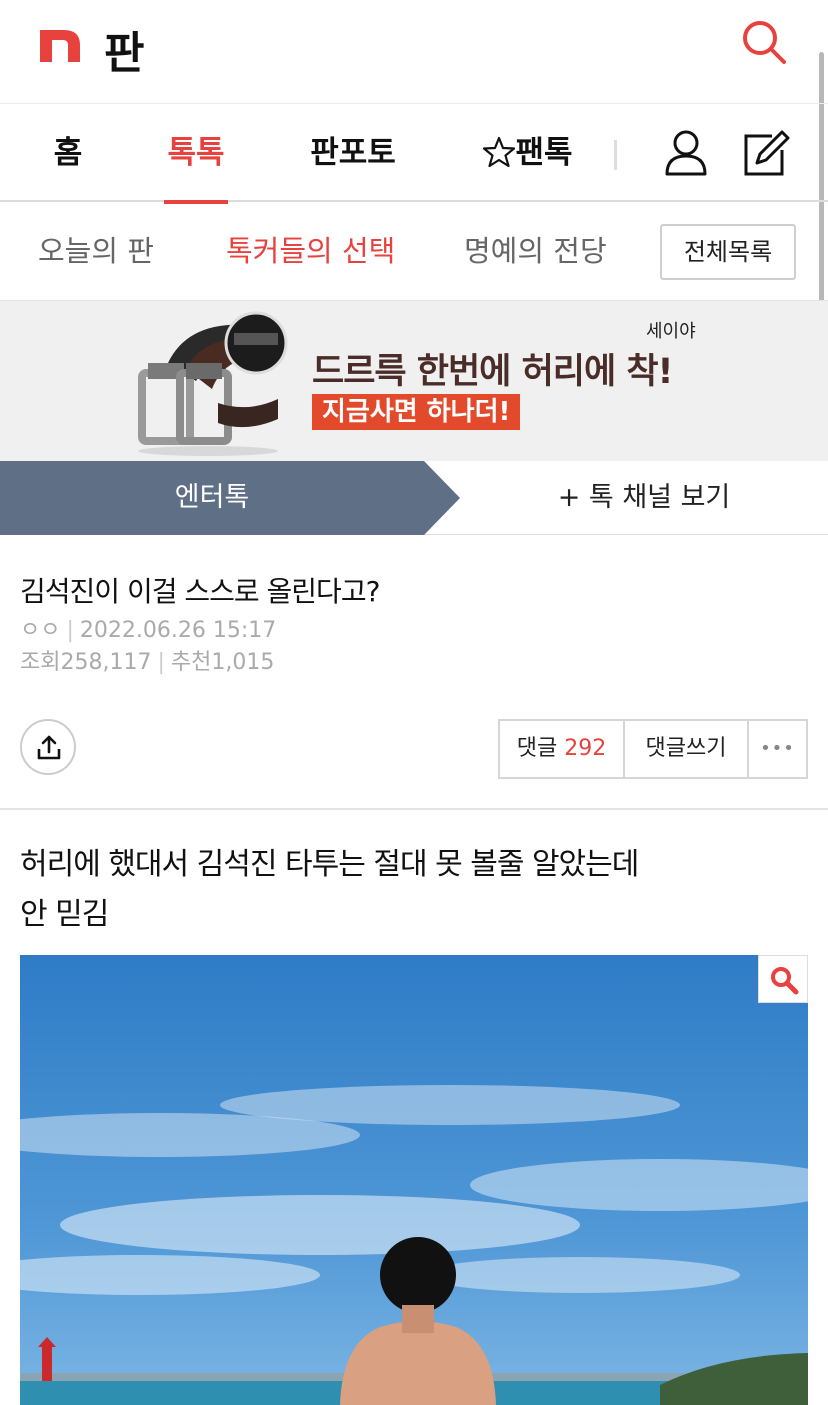 The image size is (828, 1405). Describe the element at coordinates (414, 809) in the screenshot. I see `content-divider` at that location.